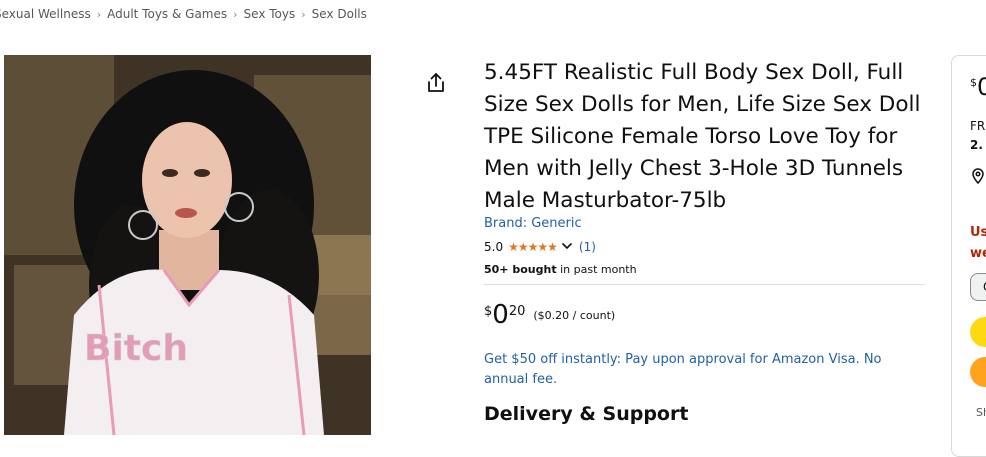  Describe the element at coordinates (978, 253) in the screenshot. I see `usually-ships-line-2: we` at that location.